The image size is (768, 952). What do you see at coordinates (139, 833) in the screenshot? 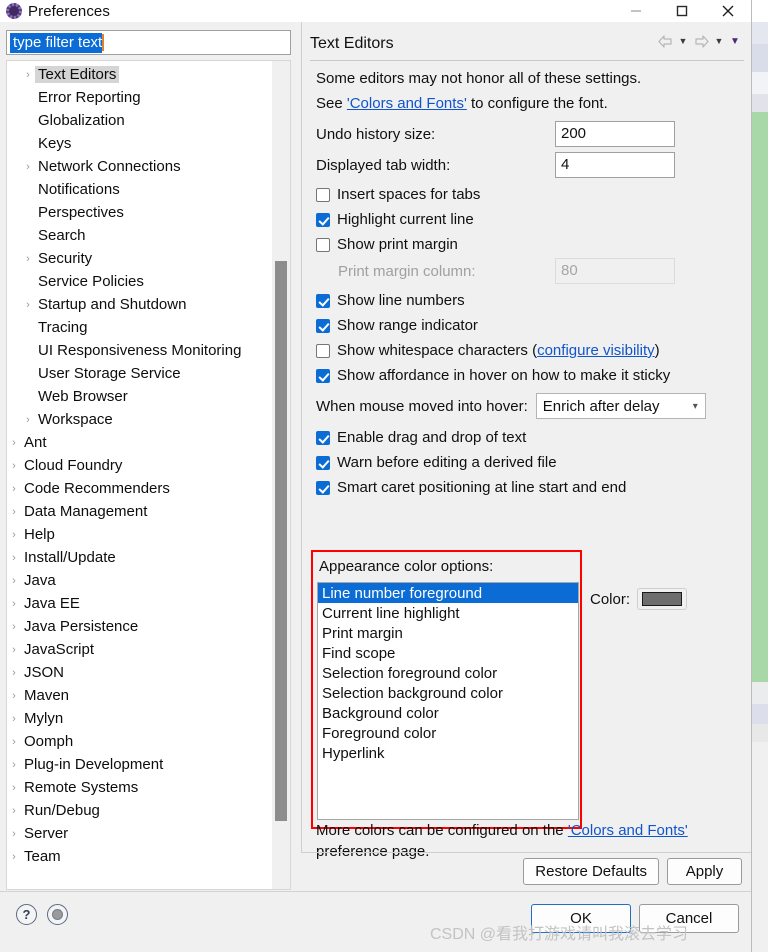
I see `sidebar-item-server: › Server` at bounding box center [139, 833].